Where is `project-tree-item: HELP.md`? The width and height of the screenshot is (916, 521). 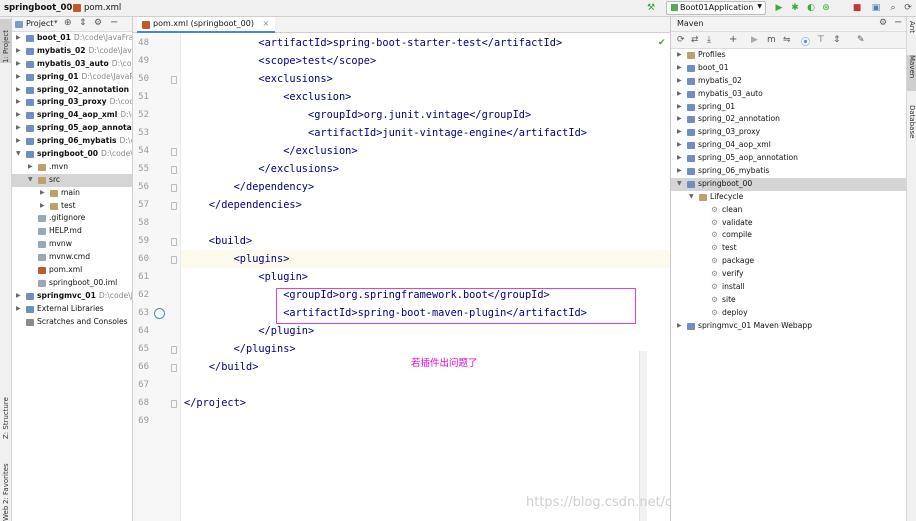
project-tree-item: HELP.md is located at coordinates (72, 231).